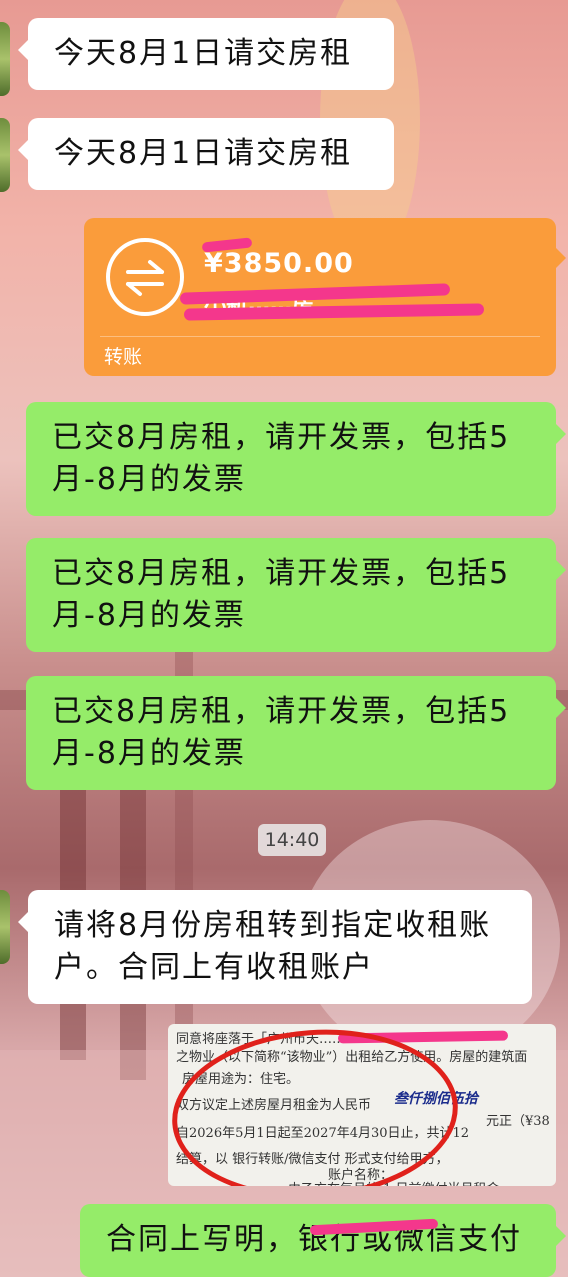  Describe the element at coordinates (145, 277) in the screenshot. I see `transfer-arrows-icon` at that location.